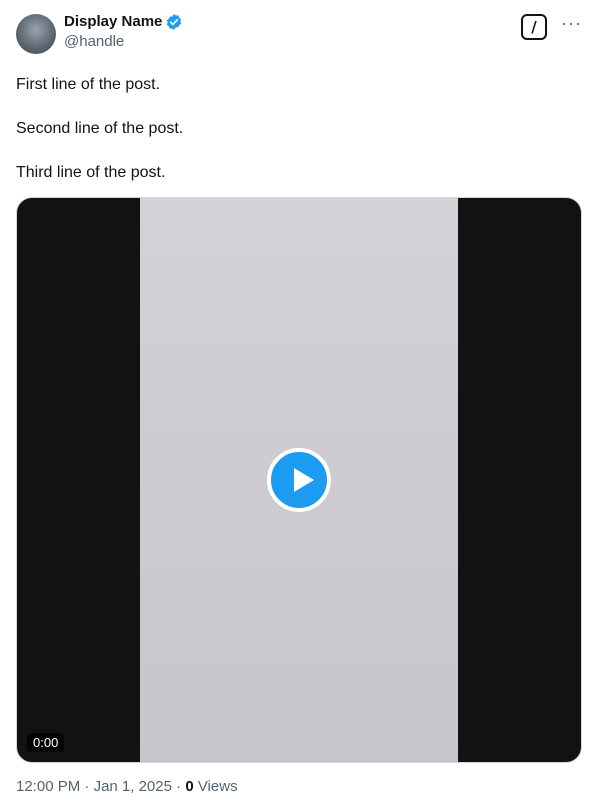 The image size is (598, 812). Describe the element at coordinates (174, 22) in the screenshot. I see `verified-badge-icon` at that location.